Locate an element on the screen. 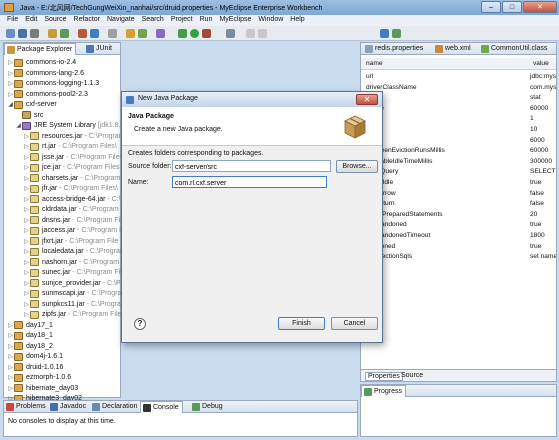 Image resolution: width=559 pixels, height=440 pixels. back-icon is located at coordinates (250, 33).